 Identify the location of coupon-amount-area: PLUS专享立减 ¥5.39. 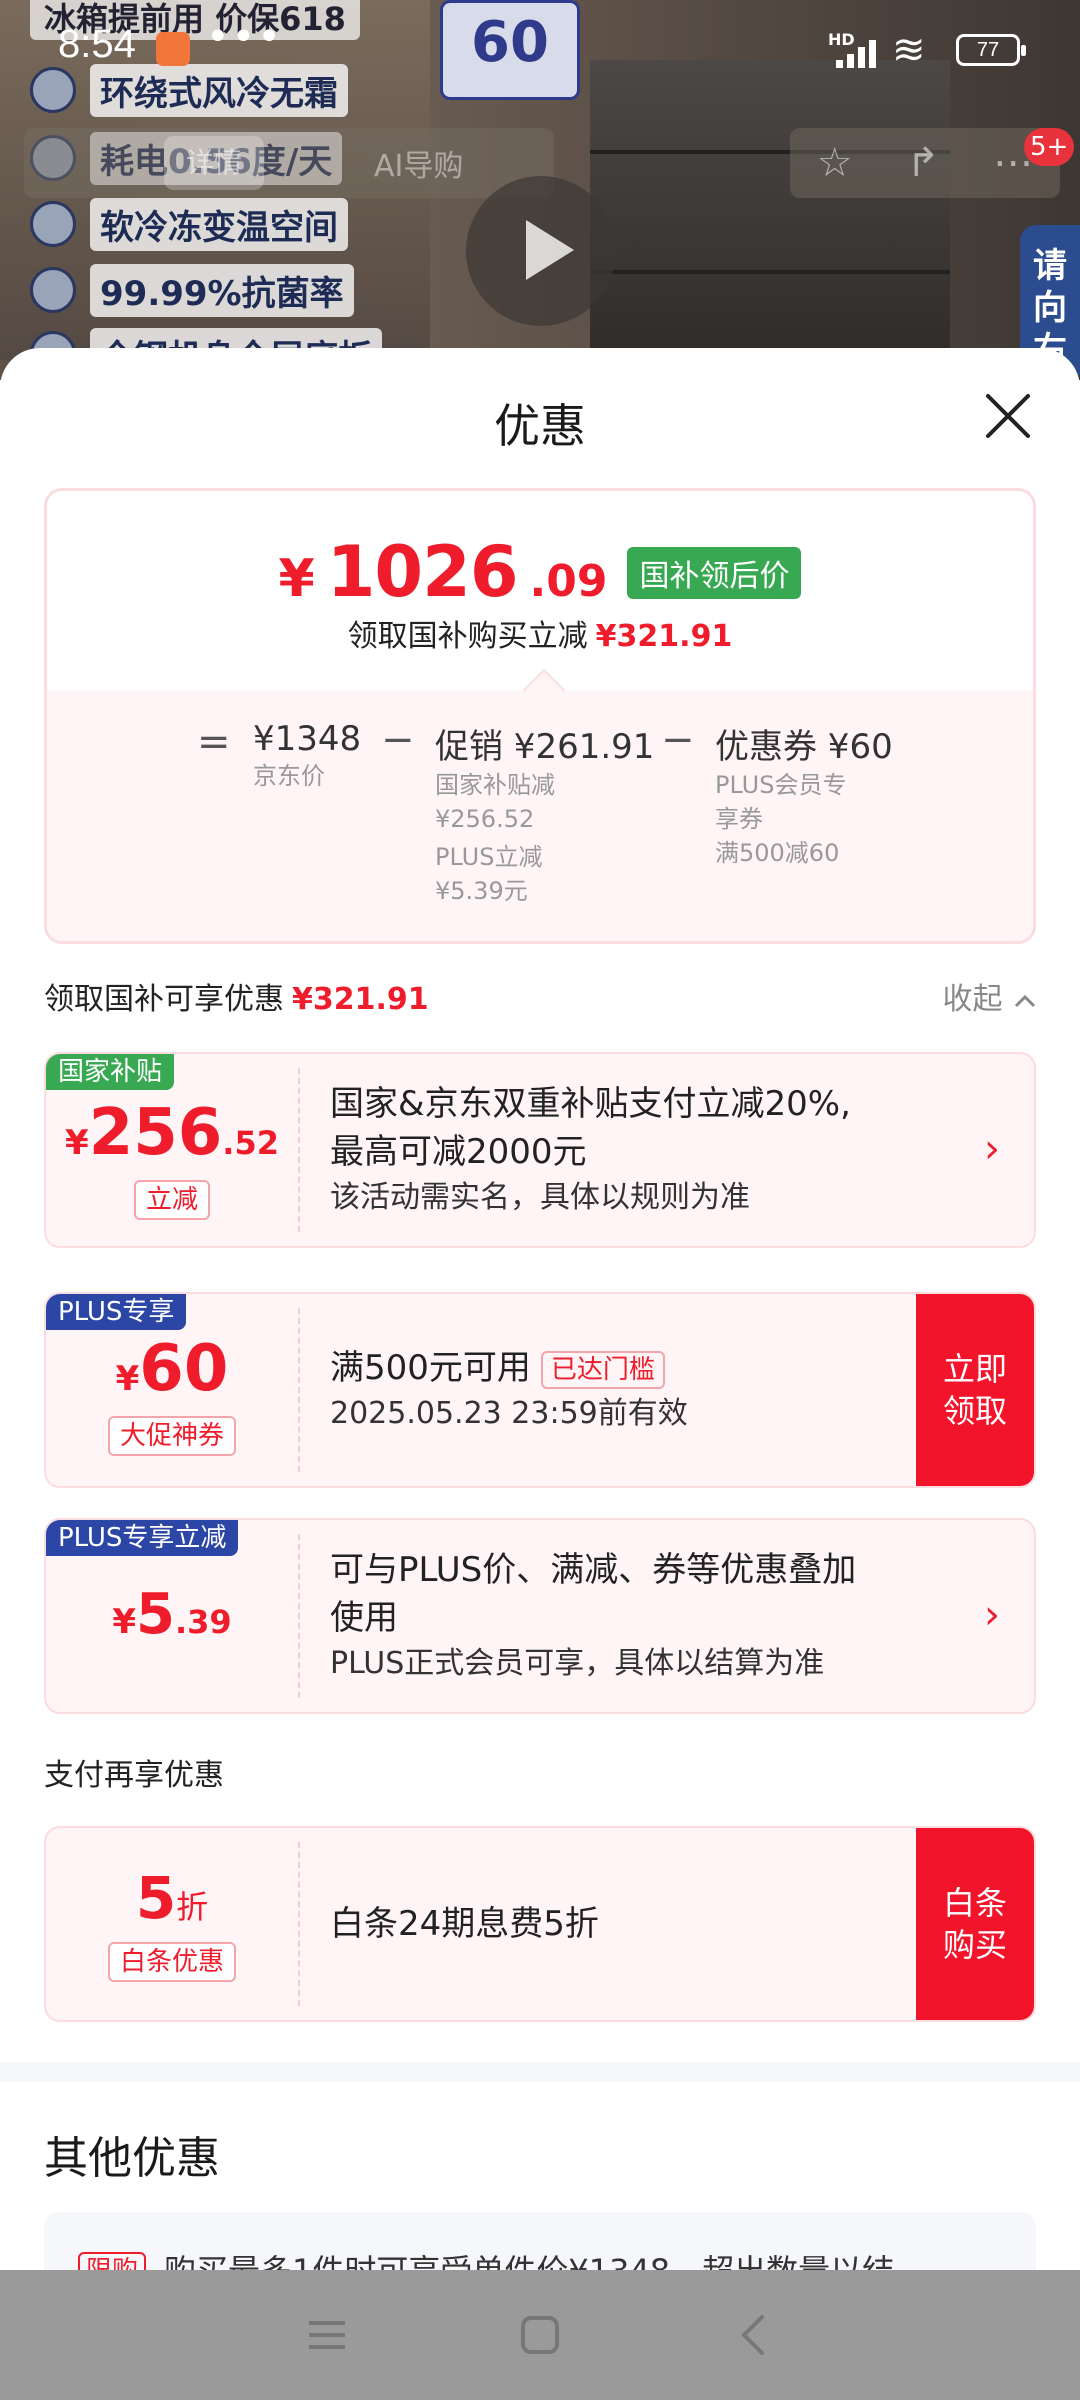
(172, 1616).